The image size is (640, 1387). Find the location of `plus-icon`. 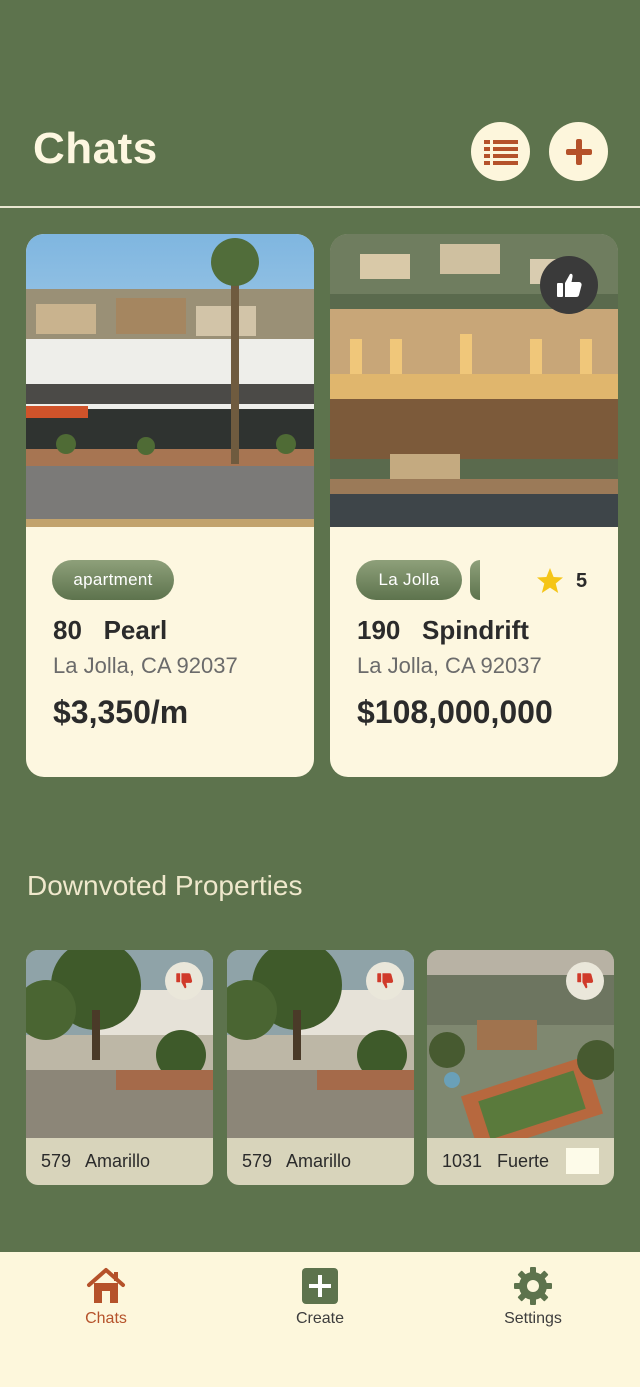

plus-icon is located at coordinates (578, 151).